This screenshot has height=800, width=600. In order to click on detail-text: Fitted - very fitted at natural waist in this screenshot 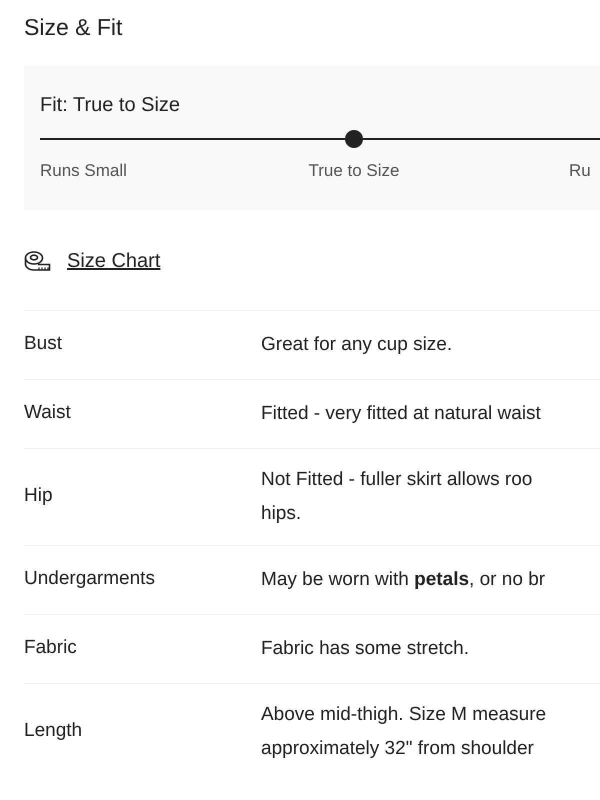, I will do `click(401, 414)`.